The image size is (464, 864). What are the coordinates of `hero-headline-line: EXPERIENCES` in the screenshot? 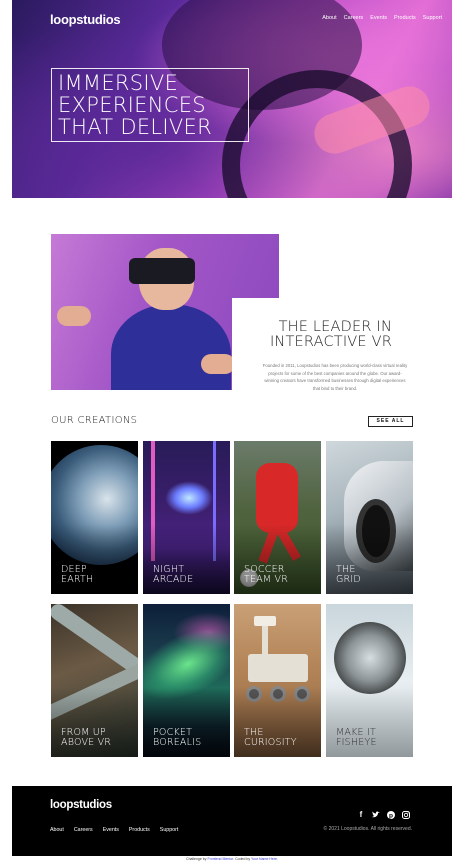 It's located at (132, 105).